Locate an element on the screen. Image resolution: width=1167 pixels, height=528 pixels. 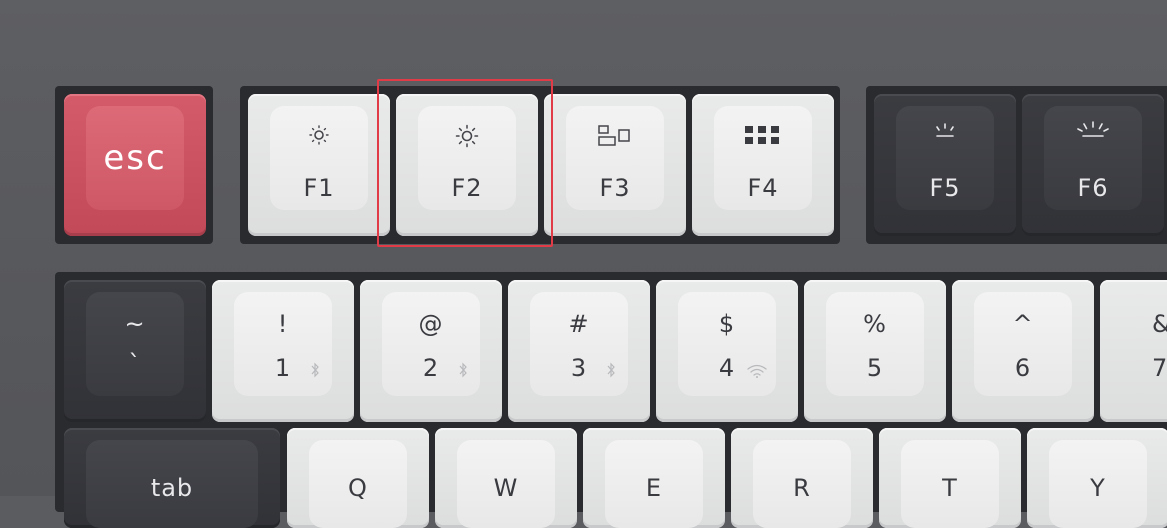
f4-key: F4 is located at coordinates (763, 165).